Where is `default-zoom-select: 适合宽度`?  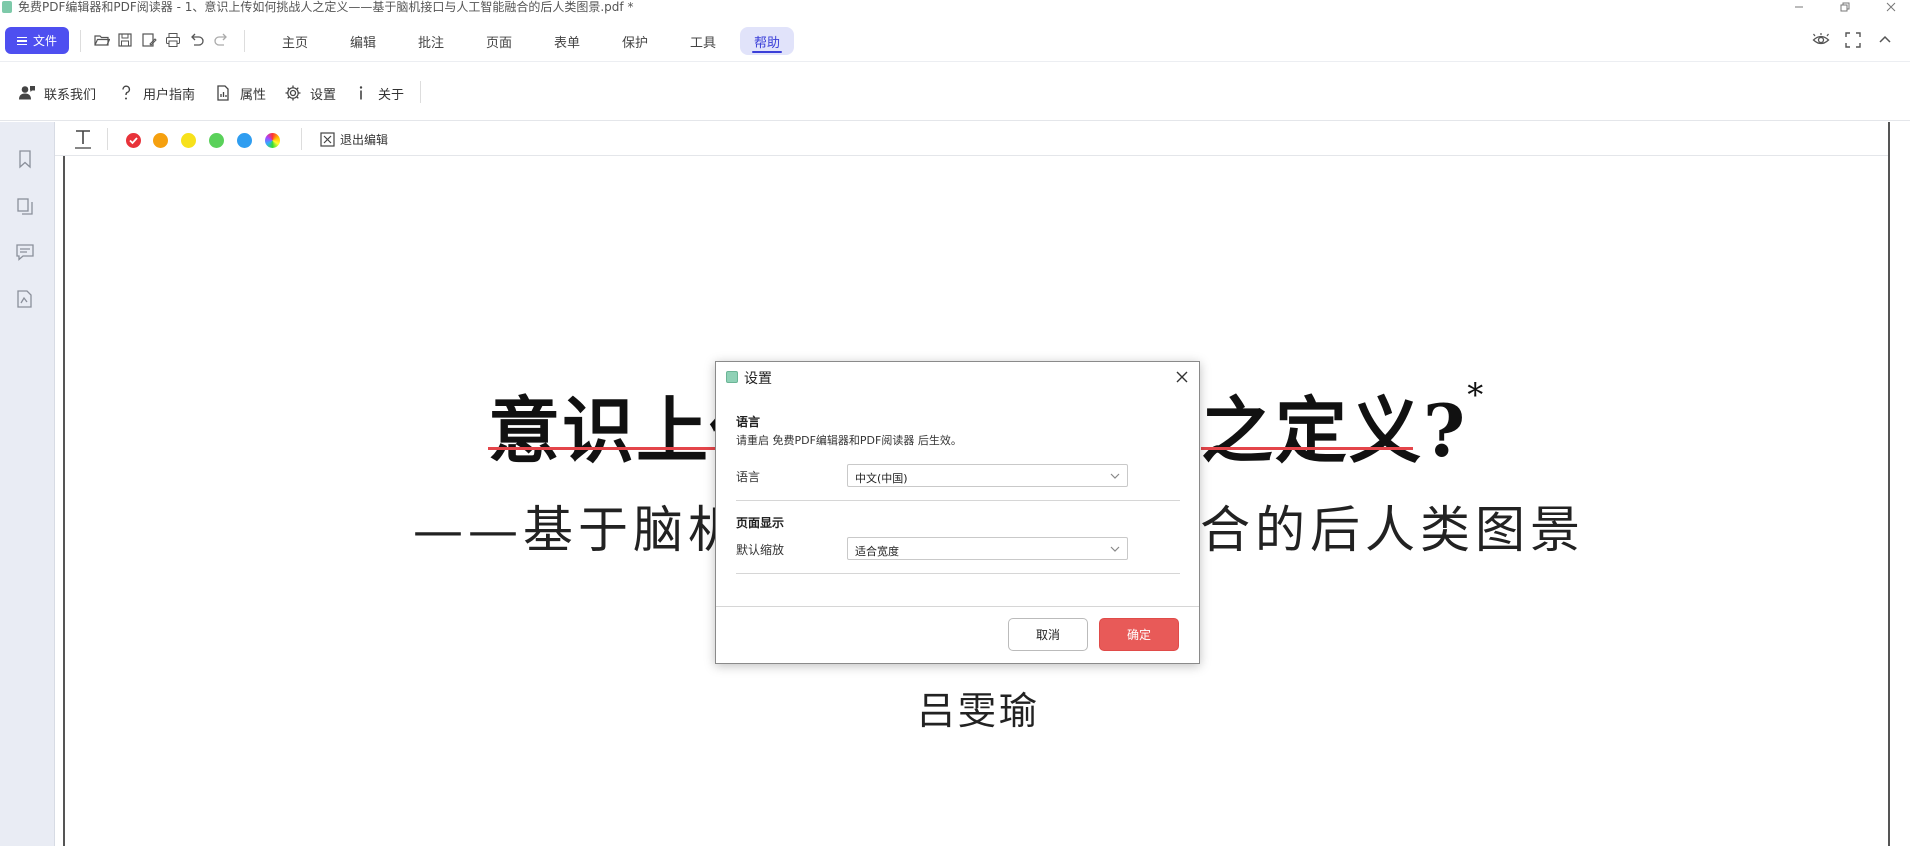 default-zoom-select: 适合宽度 is located at coordinates (987, 548).